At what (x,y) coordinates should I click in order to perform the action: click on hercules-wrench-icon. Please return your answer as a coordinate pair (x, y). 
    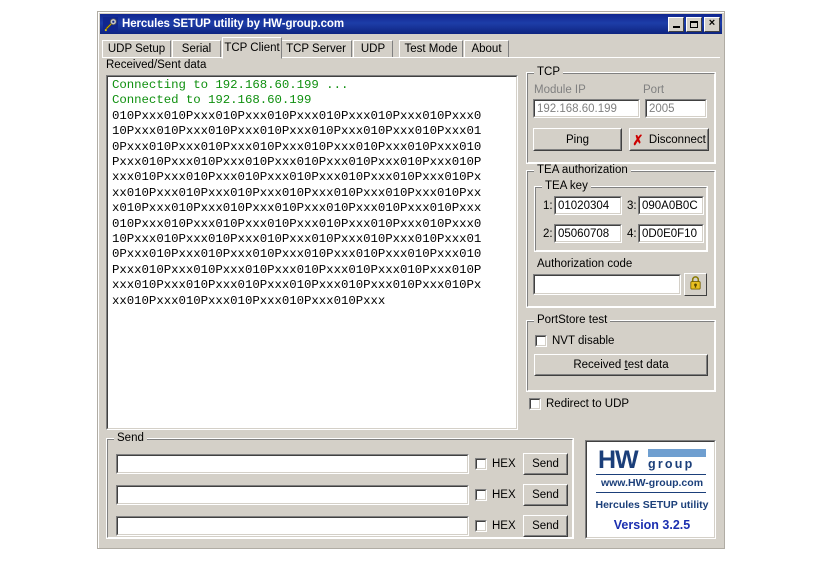
    Looking at the image, I should click on (110, 24).